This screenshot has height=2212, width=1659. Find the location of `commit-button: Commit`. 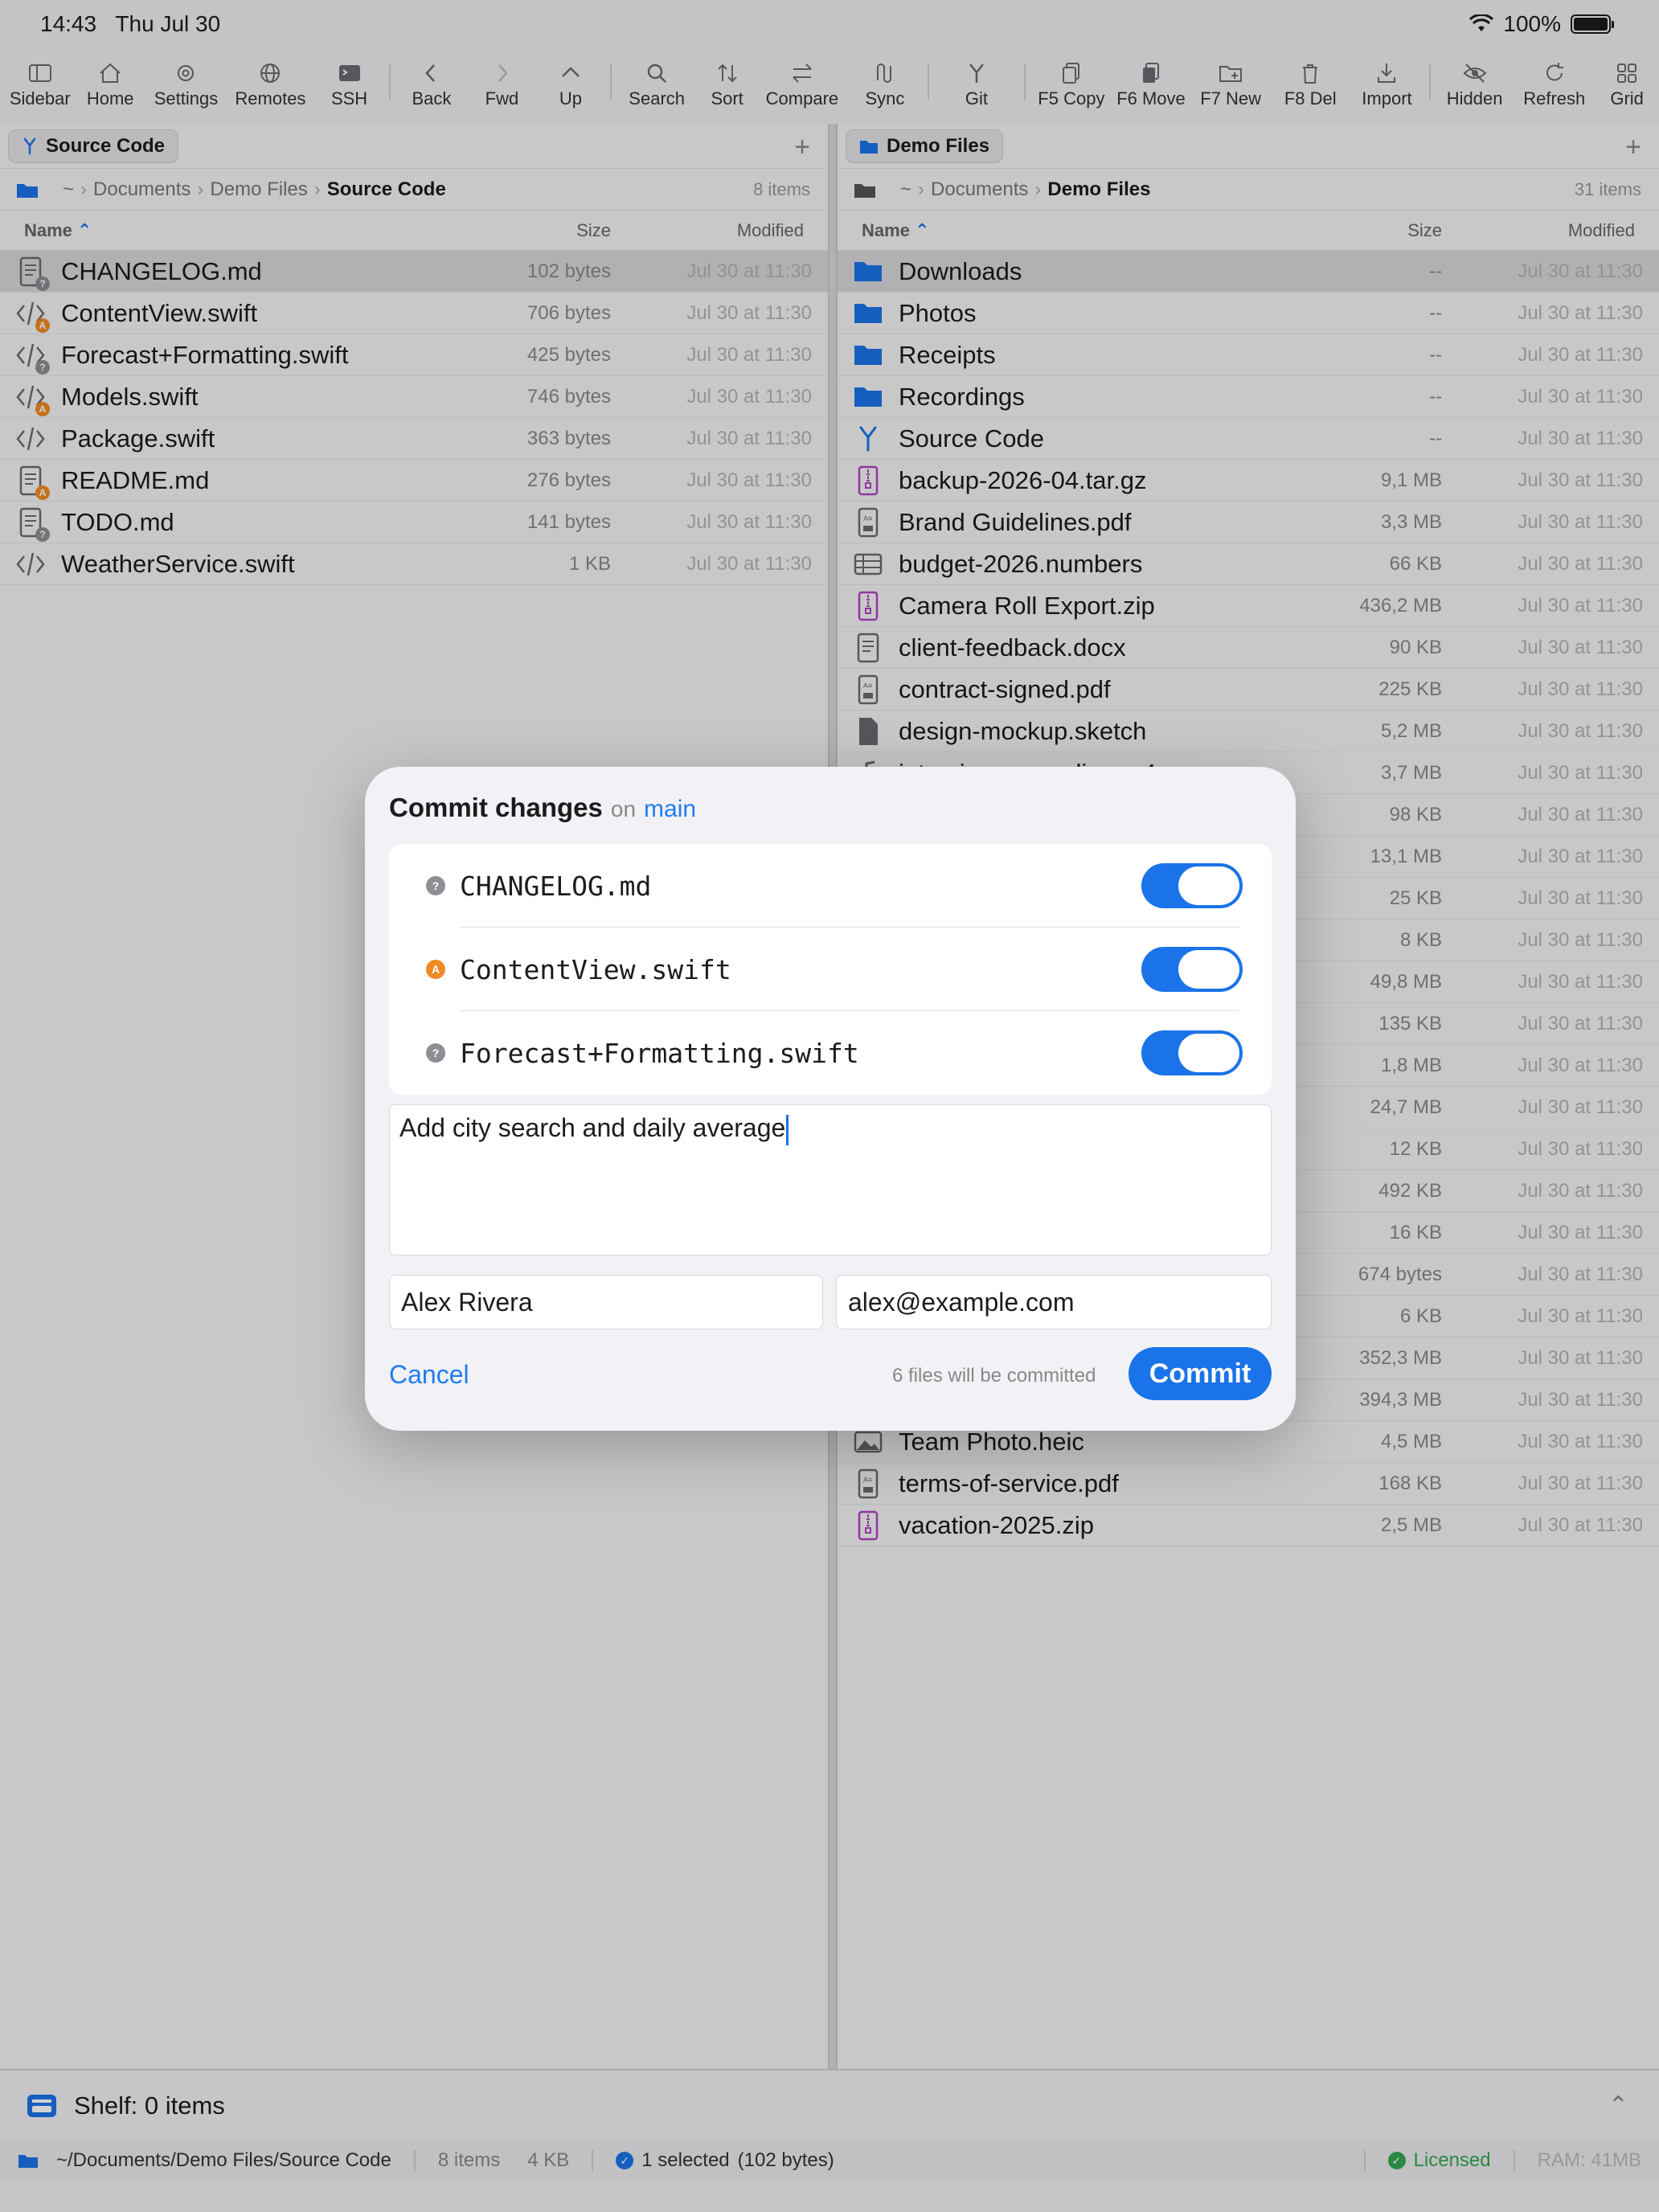

commit-button: Commit is located at coordinates (1200, 1373).